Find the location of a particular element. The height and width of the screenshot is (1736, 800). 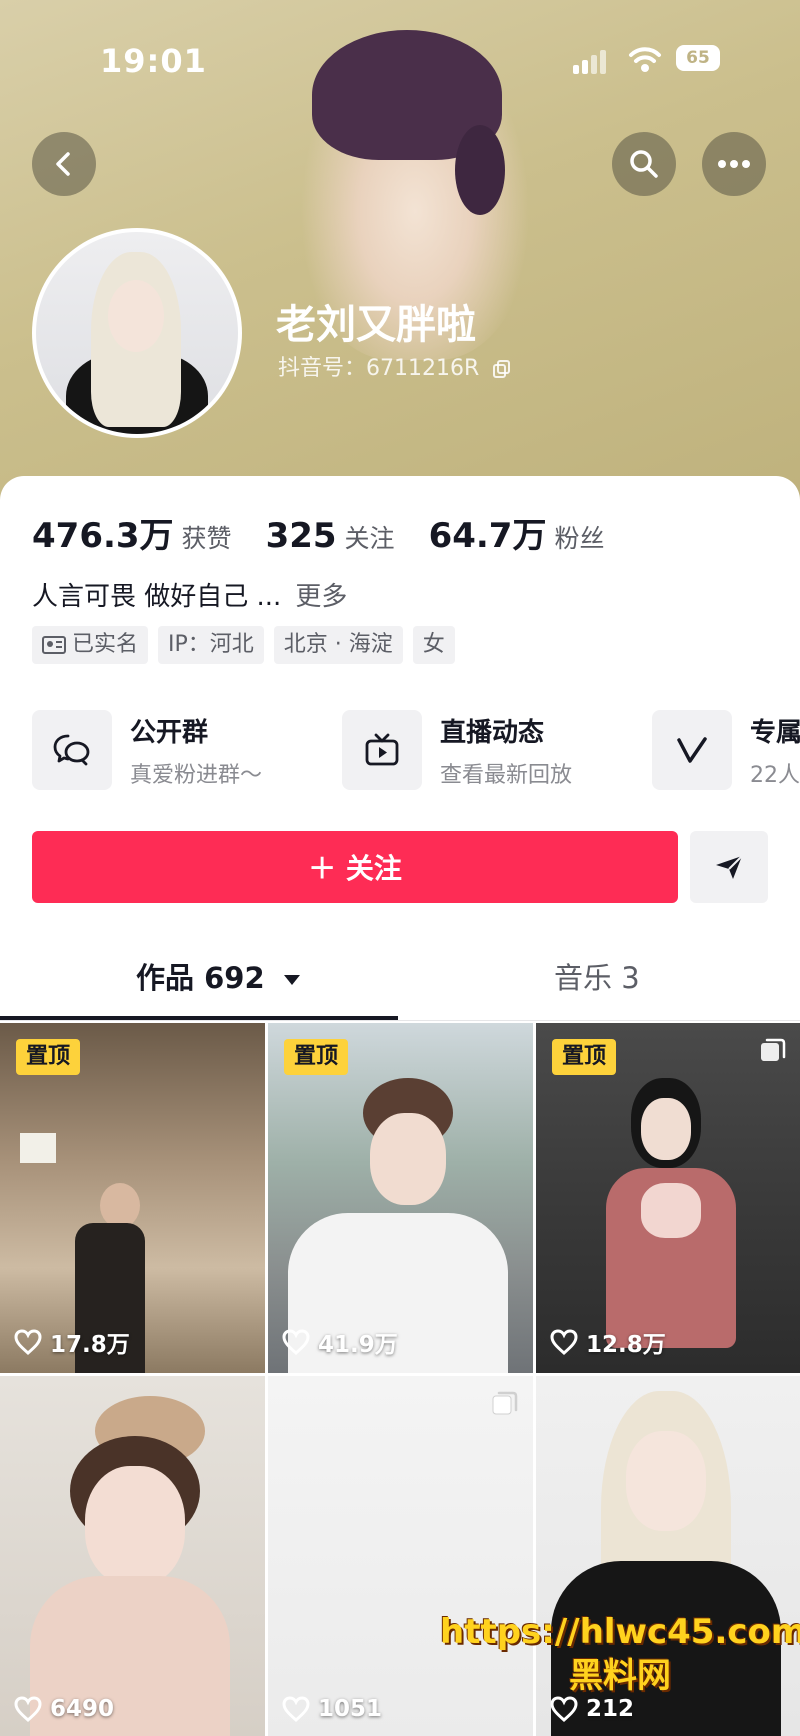

followers-count: 64.7万 is located at coordinates (488, 532).